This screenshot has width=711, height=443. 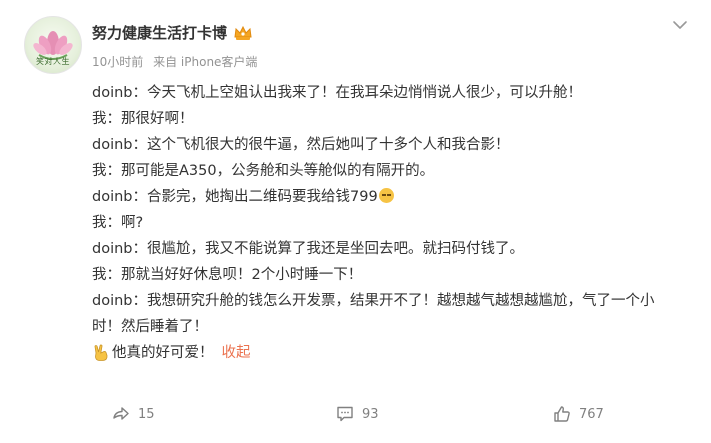 I want to click on content-line: 我：那就当好好休息呗！2个小时睡一下！, so click(x=227, y=275).